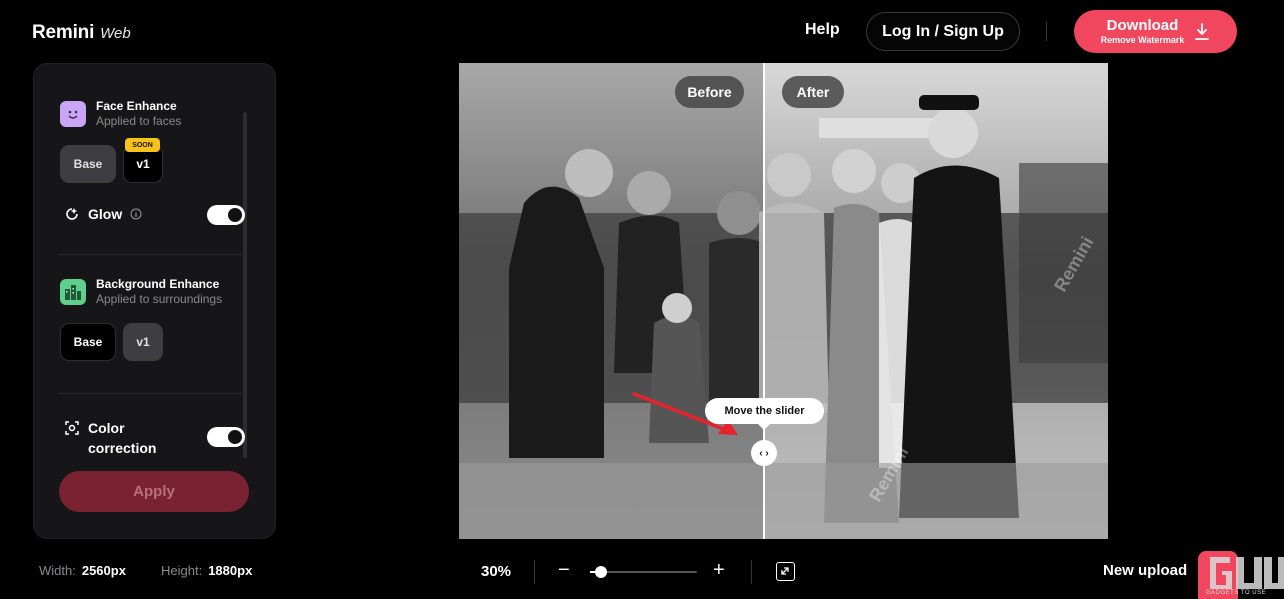  What do you see at coordinates (235, 215) in the screenshot?
I see `glow-toggle-knob` at bounding box center [235, 215].